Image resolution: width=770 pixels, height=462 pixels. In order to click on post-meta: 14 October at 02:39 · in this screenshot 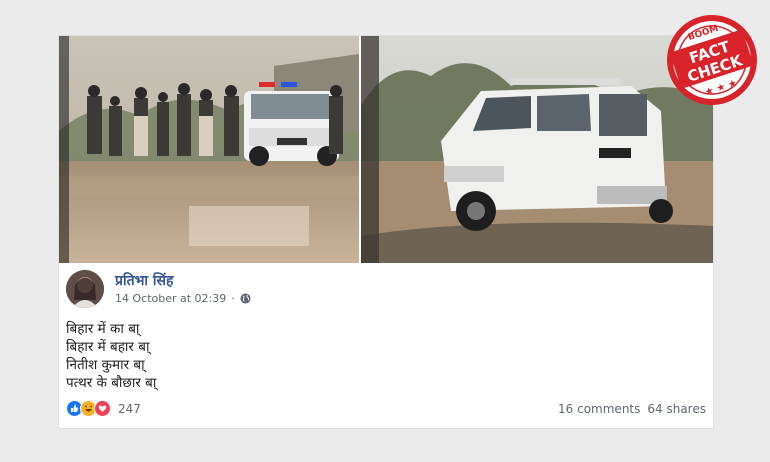, I will do `click(183, 298)`.